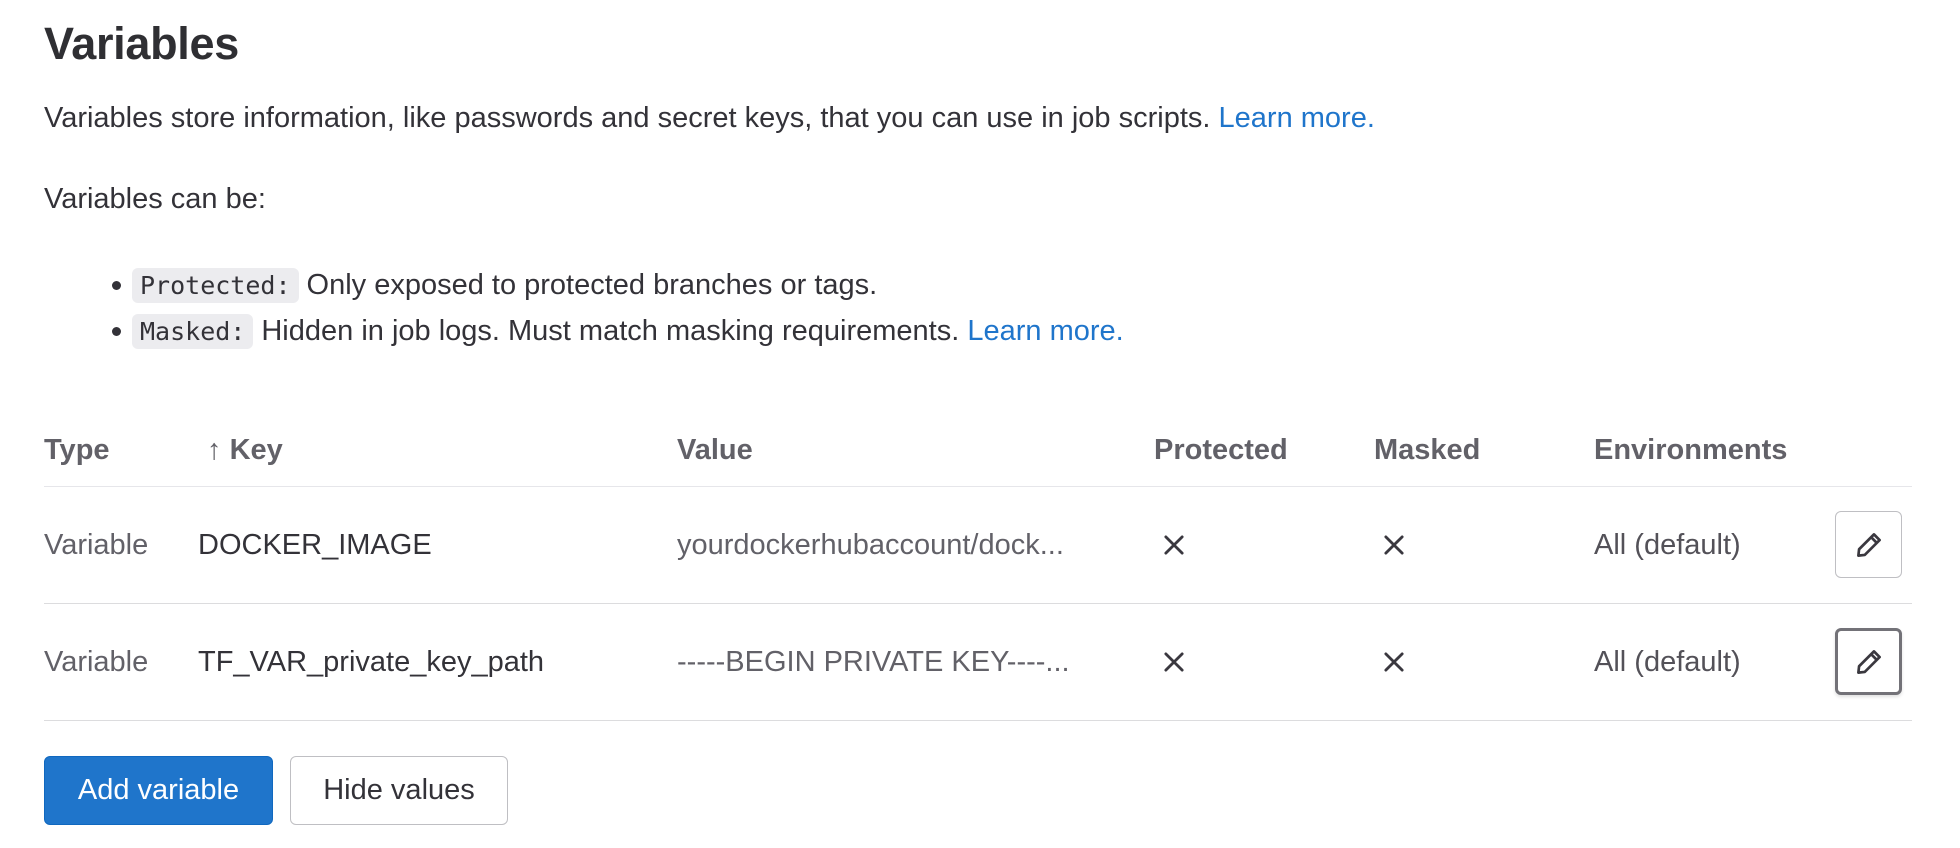 The image size is (1960, 848). I want to click on hide-values-button: Hide values, so click(399, 790).